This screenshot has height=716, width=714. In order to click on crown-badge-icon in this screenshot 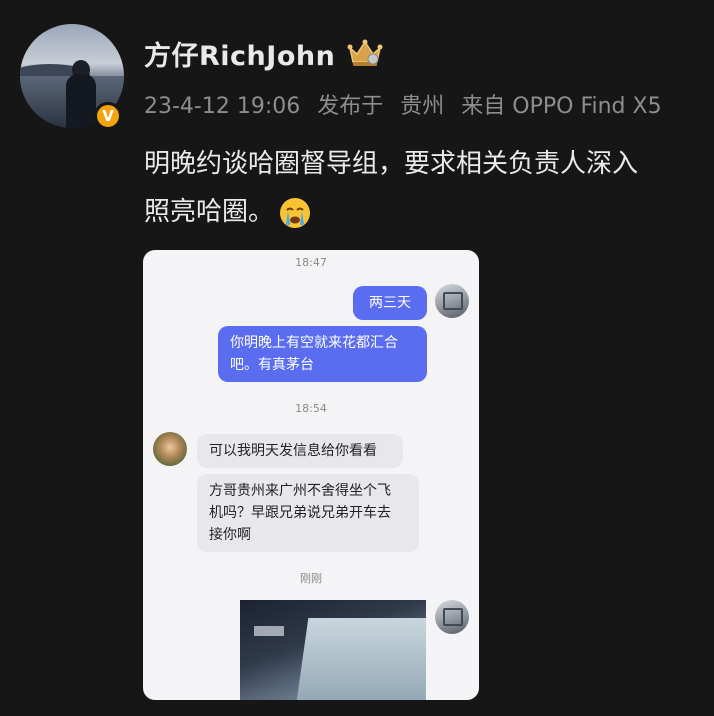, I will do `click(365, 53)`.